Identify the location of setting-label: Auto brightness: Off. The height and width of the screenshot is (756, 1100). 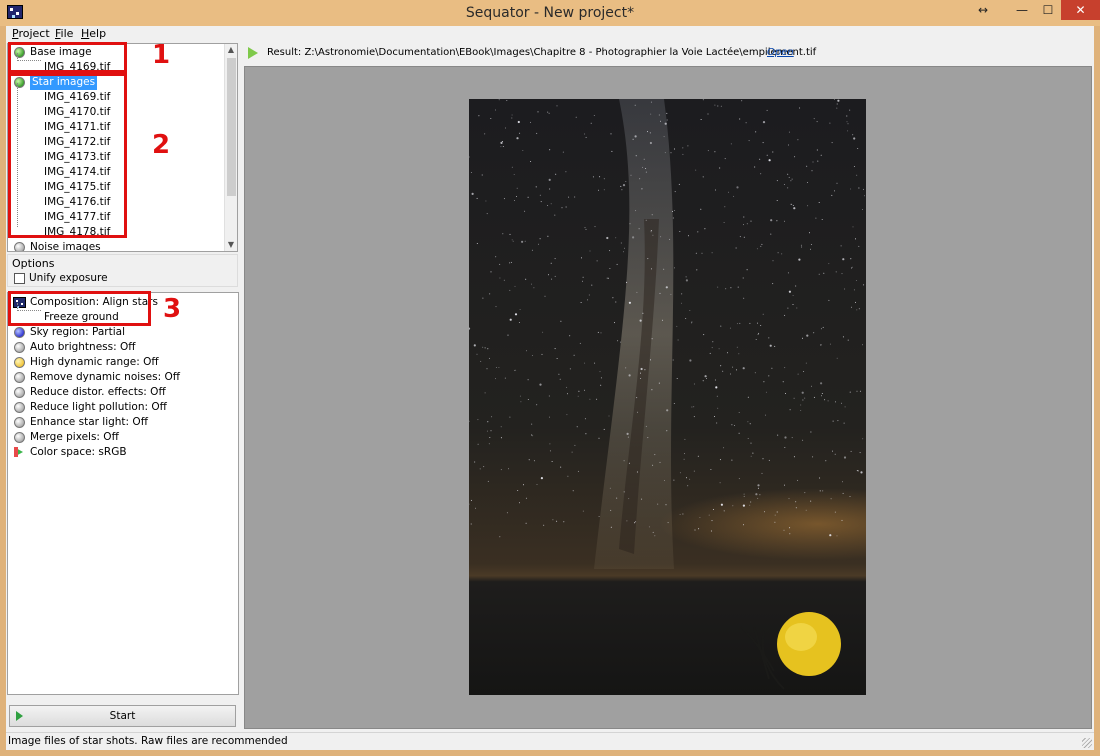
(83, 347).